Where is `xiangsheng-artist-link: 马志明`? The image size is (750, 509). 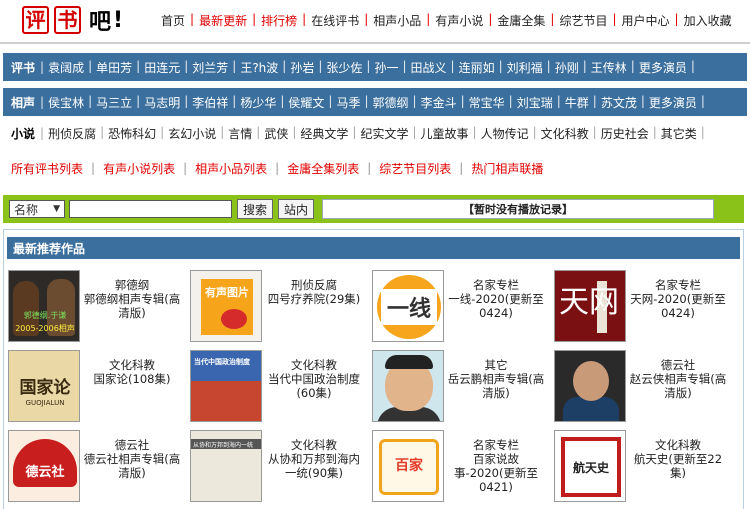 xiangsheng-artist-link: 马志明 is located at coordinates (162, 102).